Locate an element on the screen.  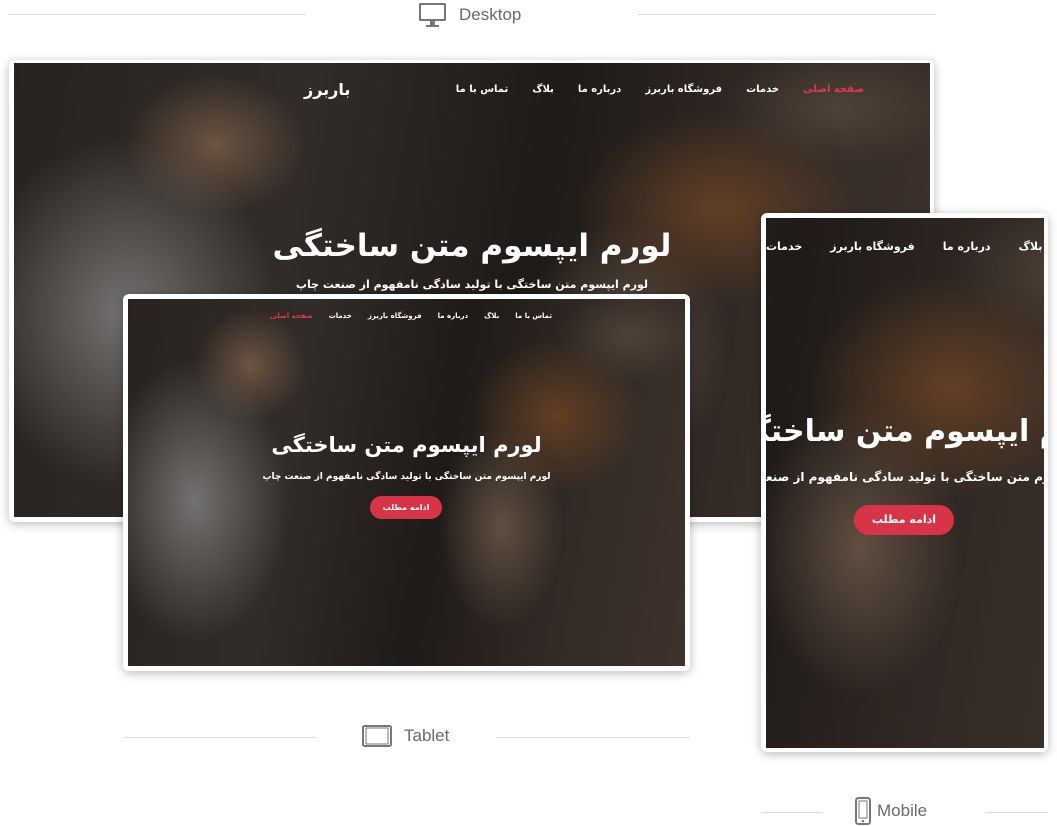
tablet-icon is located at coordinates (377, 736).